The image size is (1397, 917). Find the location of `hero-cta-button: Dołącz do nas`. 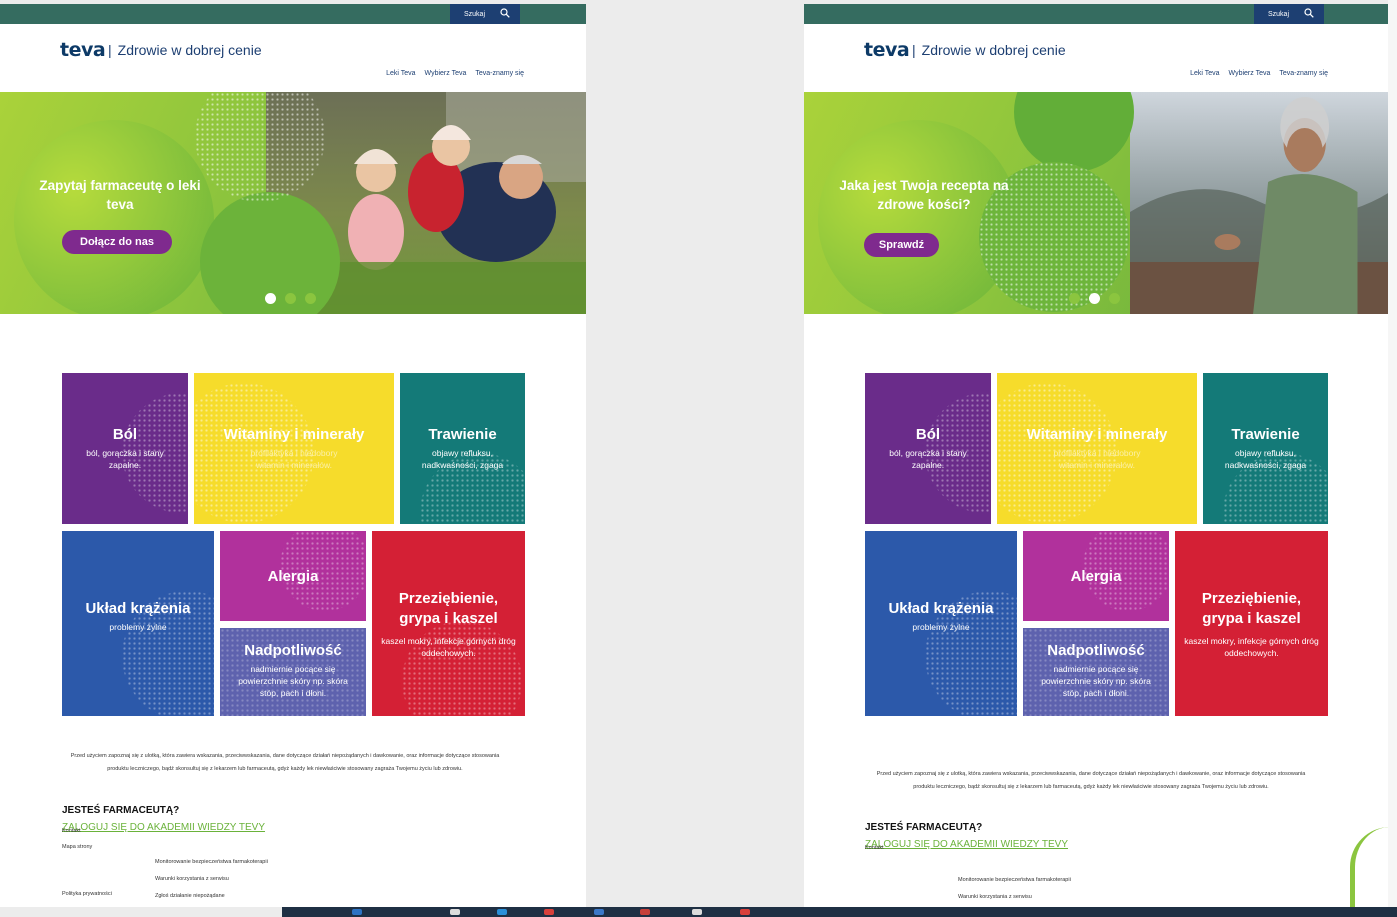

hero-cta-button: Dołącz do nas is located at coordinates (117, 242).